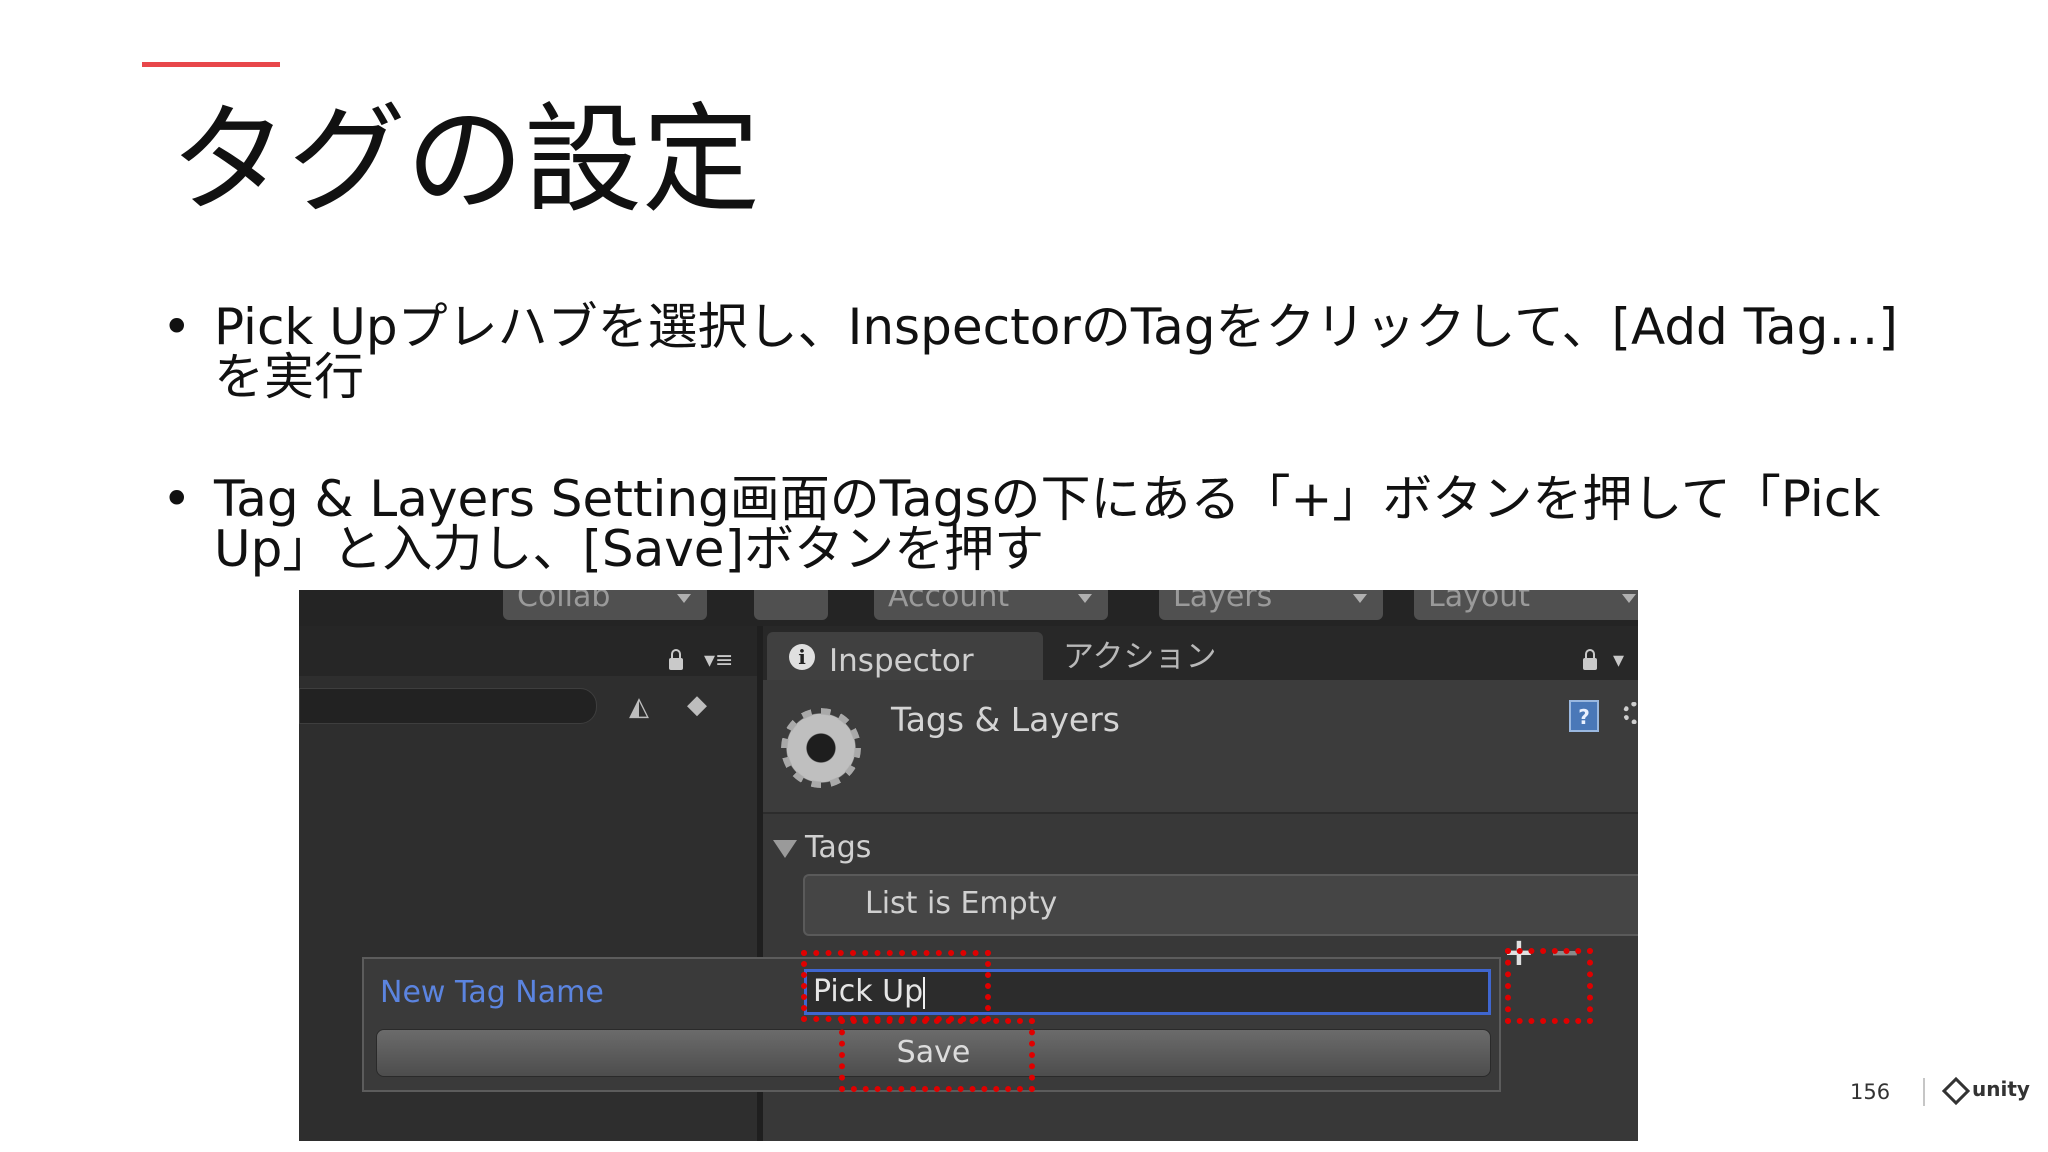 This screenshot has height=1152, width=2048. Describe the element at coordinates (2001, 1089) in the screenshot. I see `unity-logo-text: unity` at that location.